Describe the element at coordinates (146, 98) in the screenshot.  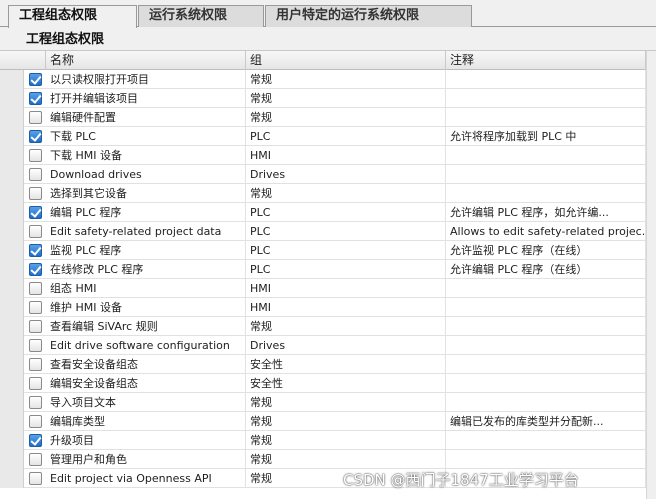
I see `permission-name: 打开并编辑该项目` at that location.